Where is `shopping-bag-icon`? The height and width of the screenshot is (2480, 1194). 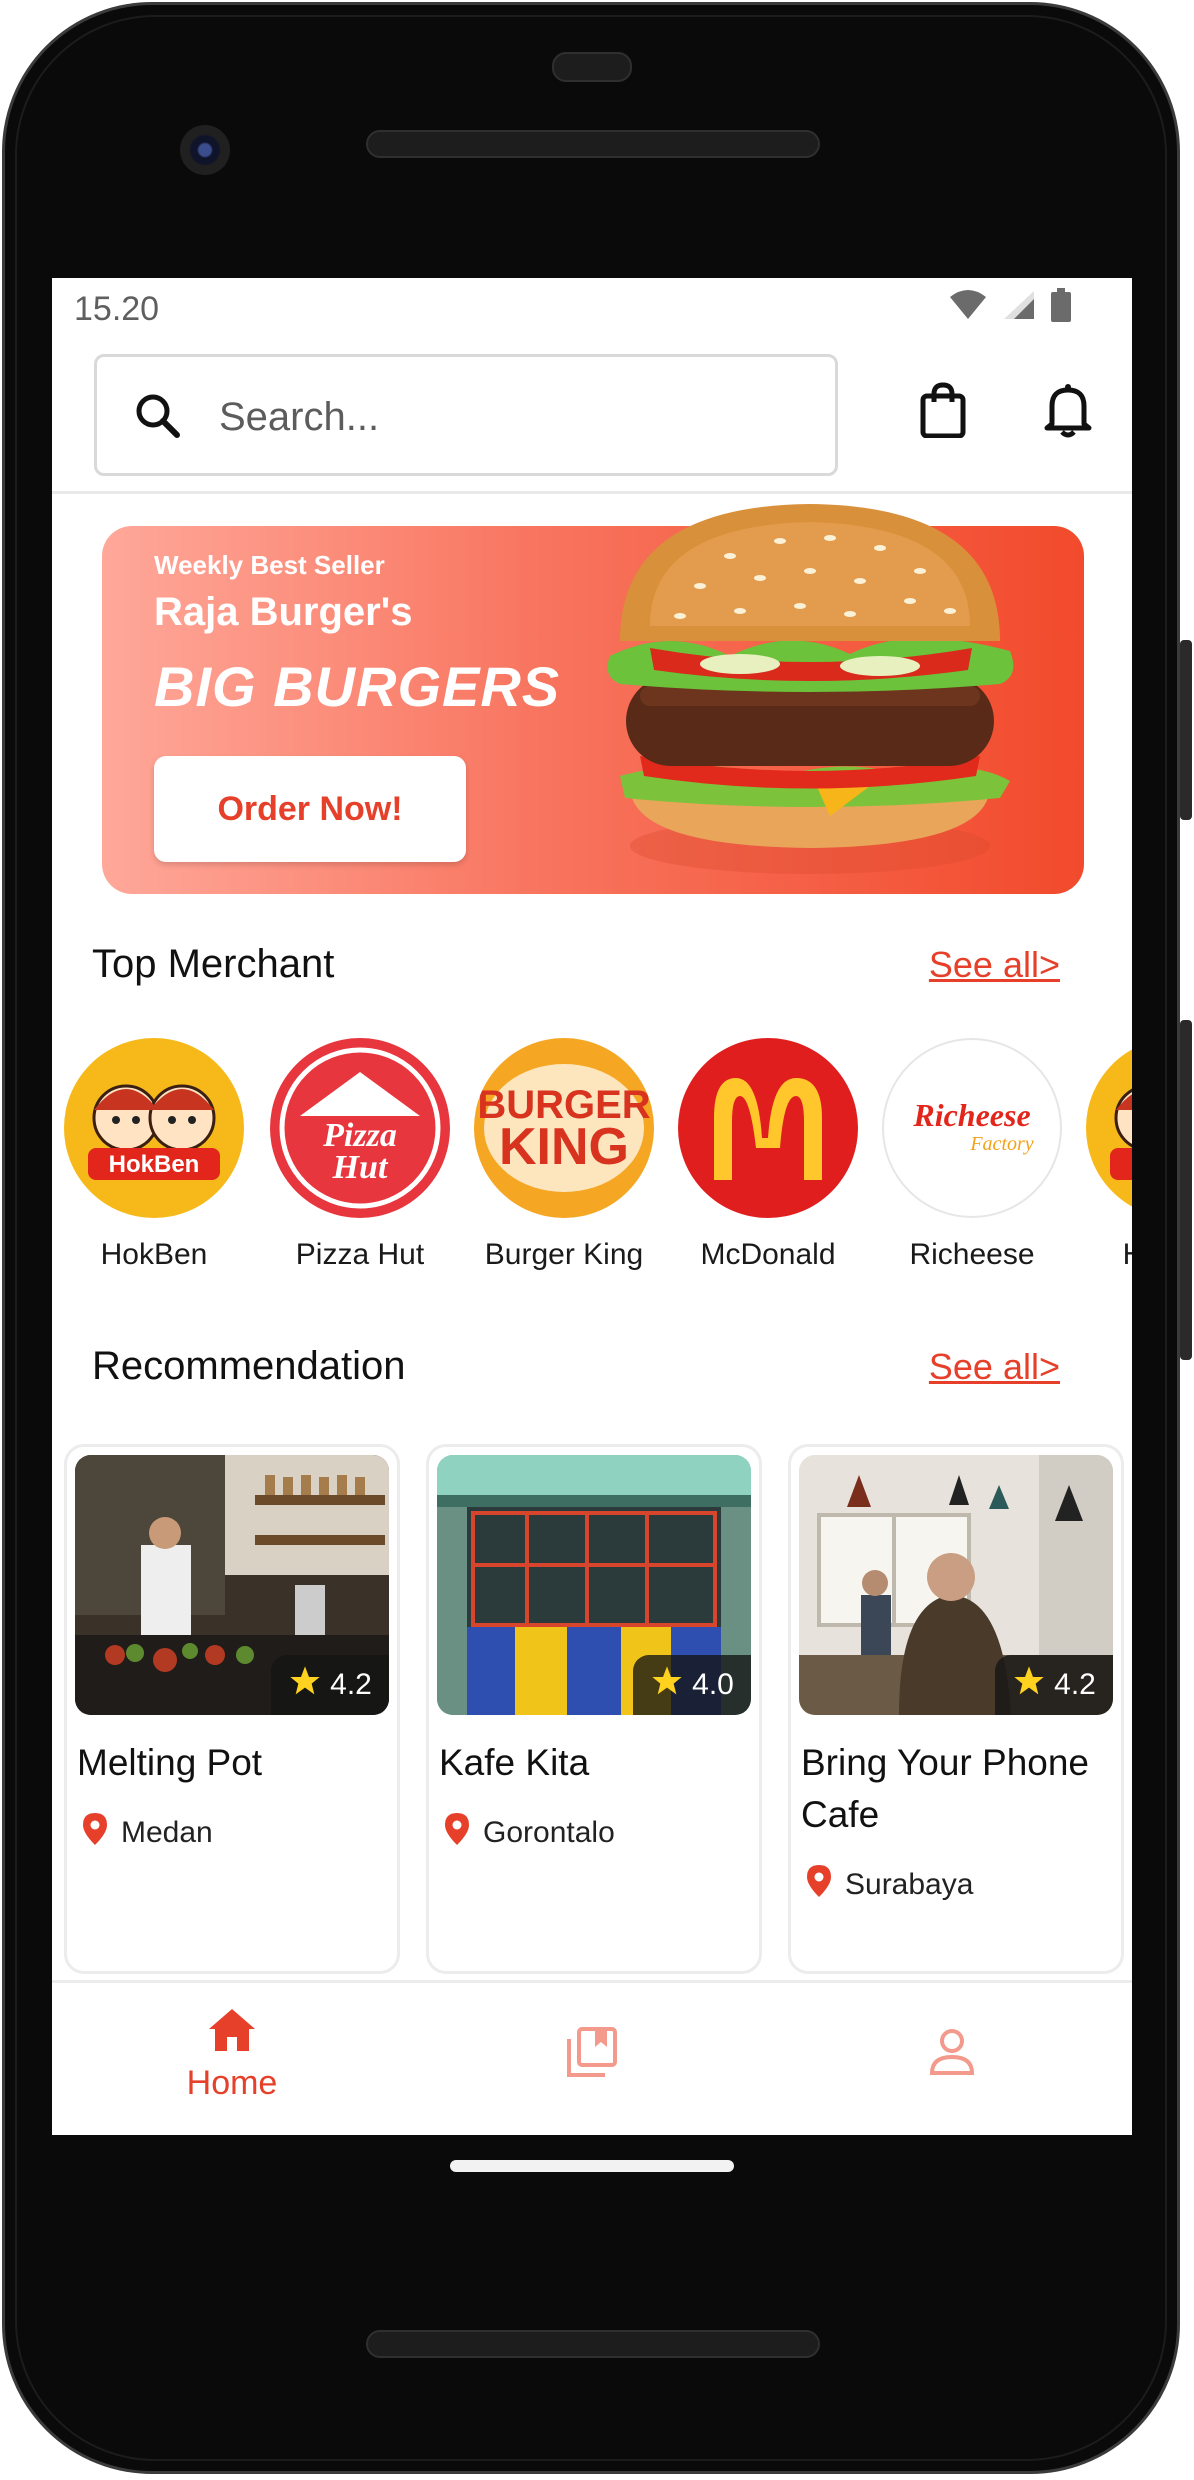
shopping-bag-icon is located at coordinates (943, 412).